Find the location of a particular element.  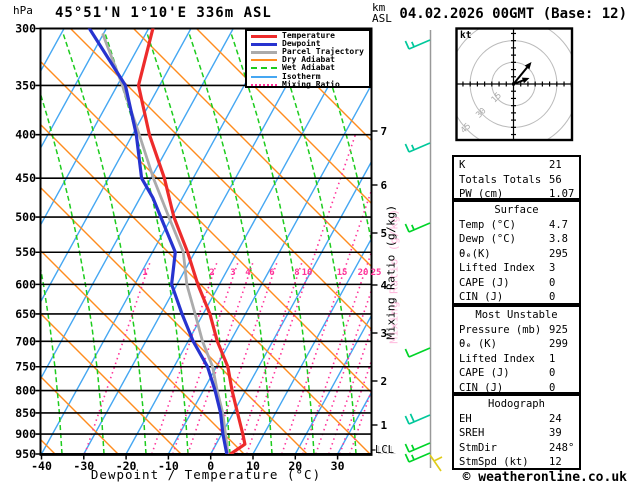

mixing-ratio-label: 6 is located at coordinates (271, 273).